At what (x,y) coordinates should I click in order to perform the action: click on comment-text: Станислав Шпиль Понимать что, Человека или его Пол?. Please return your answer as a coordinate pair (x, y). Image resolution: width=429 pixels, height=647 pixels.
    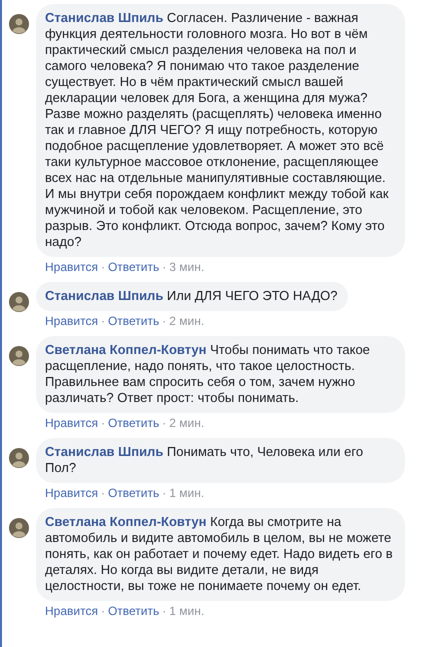
    Looking at the image, I should click on (204, 460).